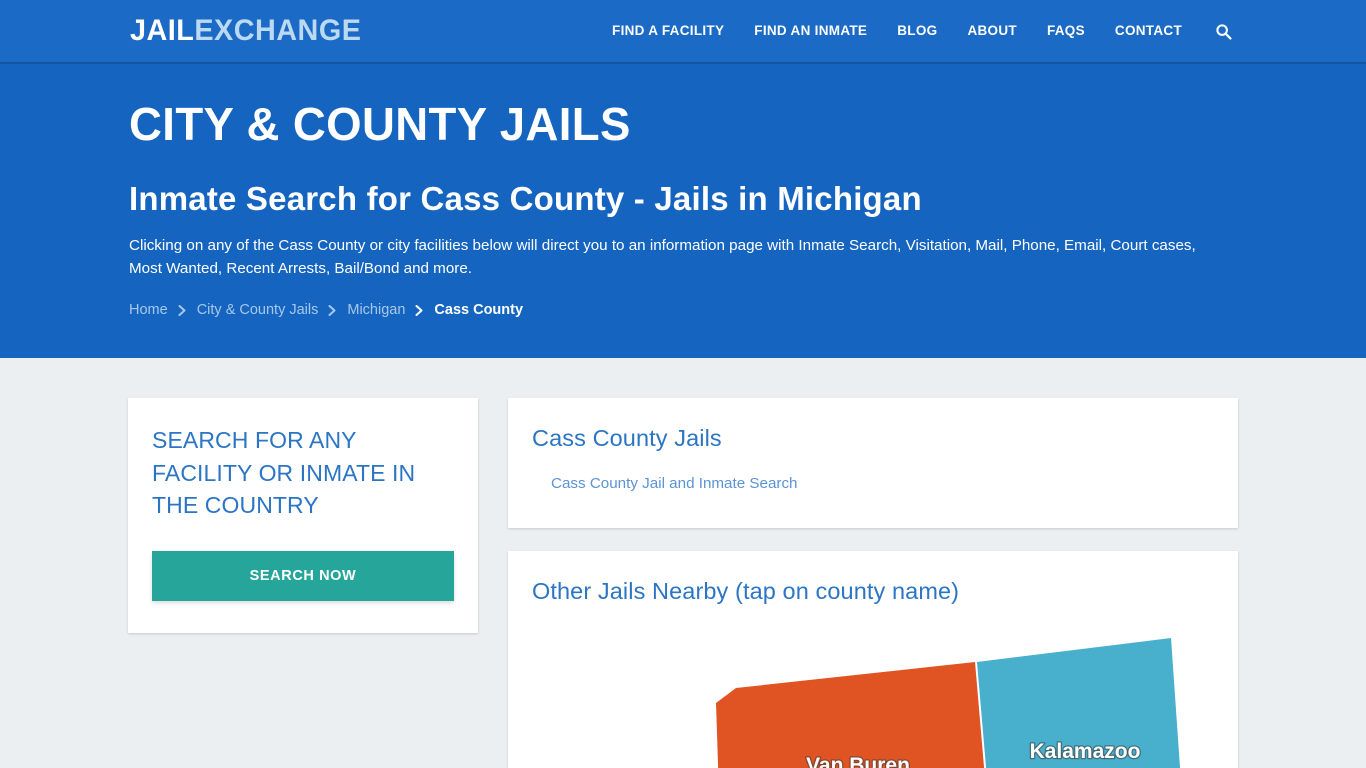  Describe the element at coordinates (162, 30) in the screenshot. I see `logo-text-primary: JAIL` at that location.